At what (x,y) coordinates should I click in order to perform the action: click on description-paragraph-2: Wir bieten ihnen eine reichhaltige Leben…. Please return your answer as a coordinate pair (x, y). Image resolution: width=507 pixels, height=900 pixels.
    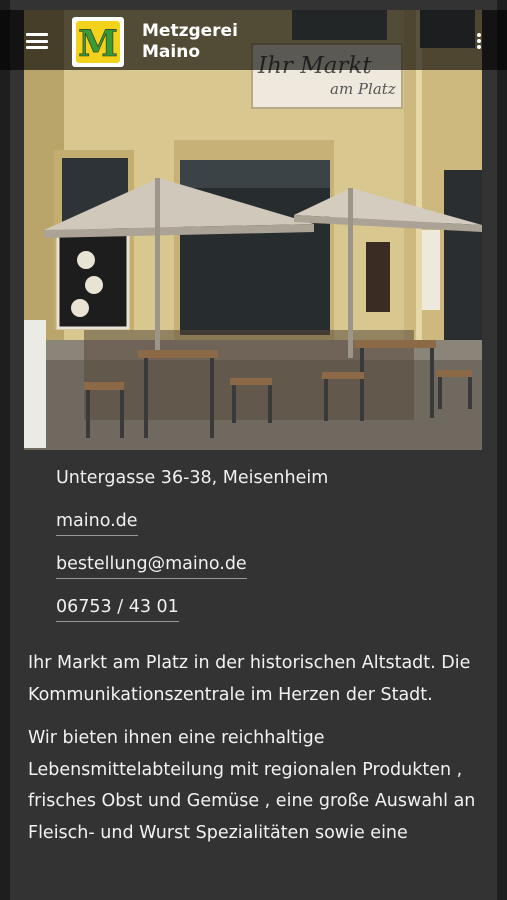
    Looking at the image, I should click on (252, 785).